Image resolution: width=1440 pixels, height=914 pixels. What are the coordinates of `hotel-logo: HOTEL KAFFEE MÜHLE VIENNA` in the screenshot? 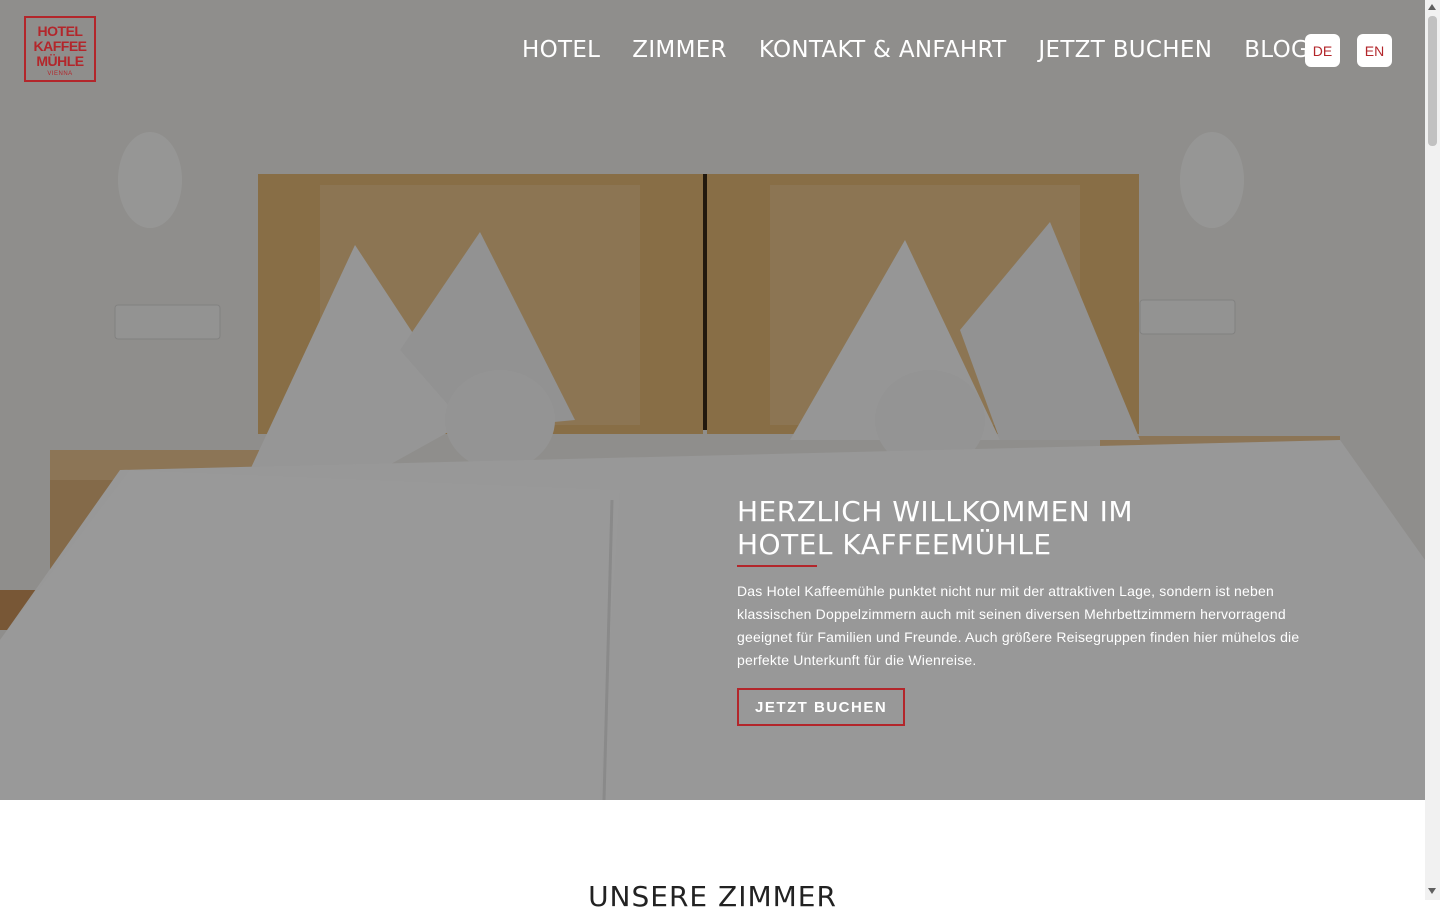 It's located at (60, 49).